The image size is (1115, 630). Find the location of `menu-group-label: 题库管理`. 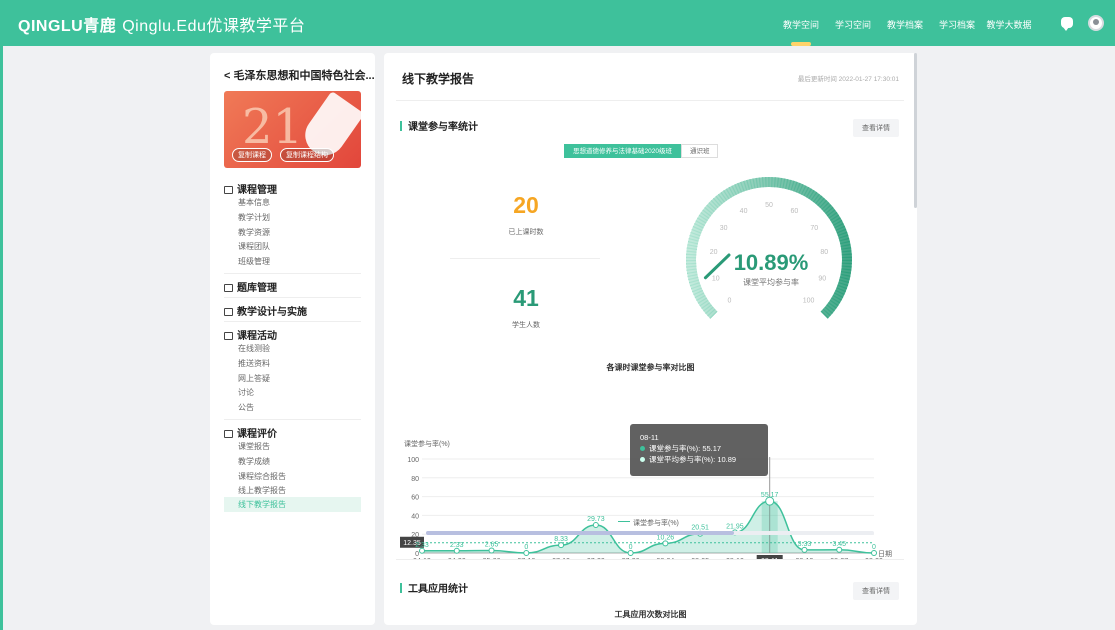

menu-group-label: 题库管理 is located at coordinates (257, 288).